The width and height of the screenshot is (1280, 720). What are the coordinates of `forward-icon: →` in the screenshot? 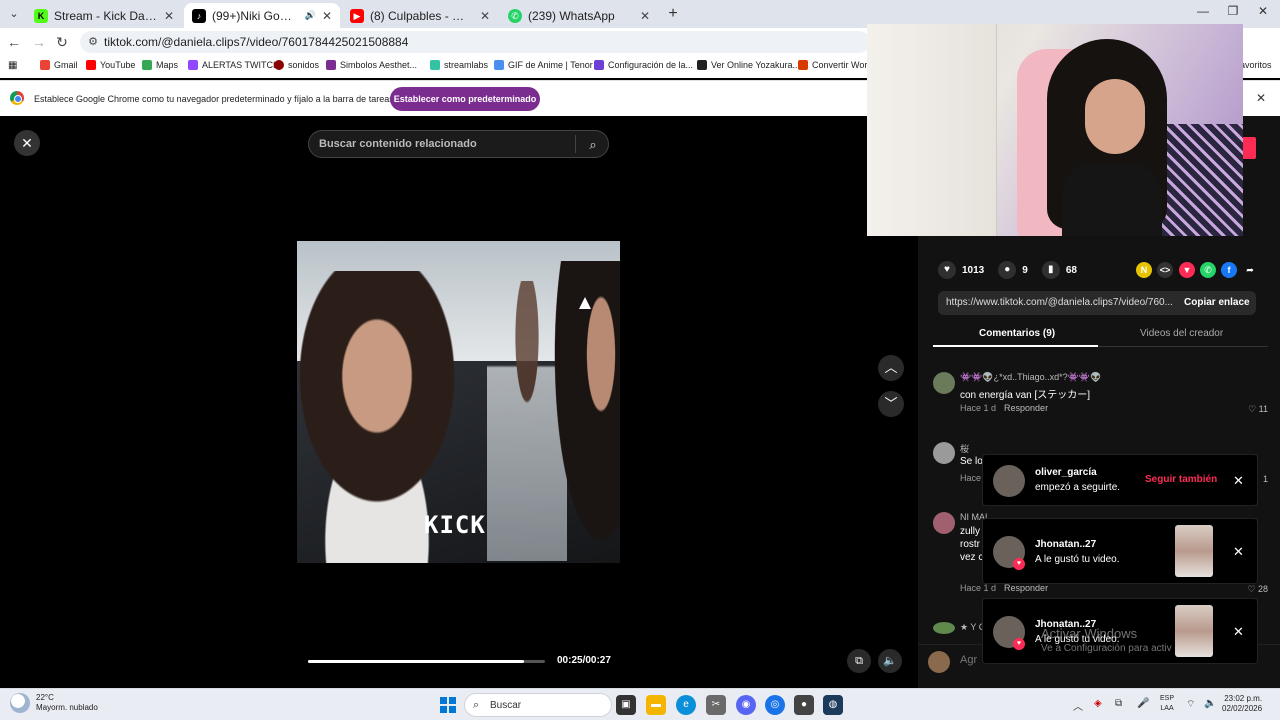 It's located at (39, 42).